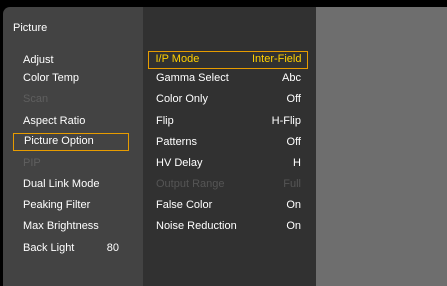 This screenshot has height=286, width=447. Describe the element at coordinates (49, 248) in the screenshot. I see `menu-item-label: Back Light` at that location.